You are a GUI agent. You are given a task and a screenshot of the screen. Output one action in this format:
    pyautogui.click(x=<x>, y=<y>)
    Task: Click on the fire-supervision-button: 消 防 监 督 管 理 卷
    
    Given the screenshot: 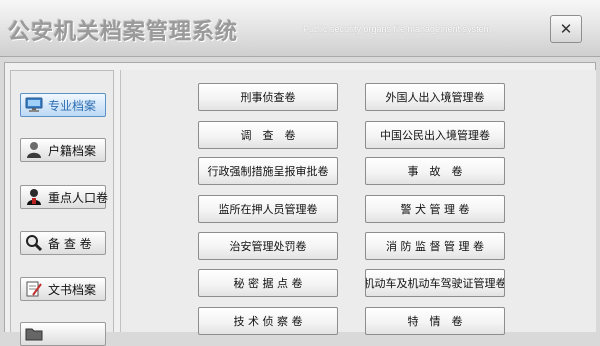 What is the action you would take?
    pyautogui.click(x=435, y=246)
    